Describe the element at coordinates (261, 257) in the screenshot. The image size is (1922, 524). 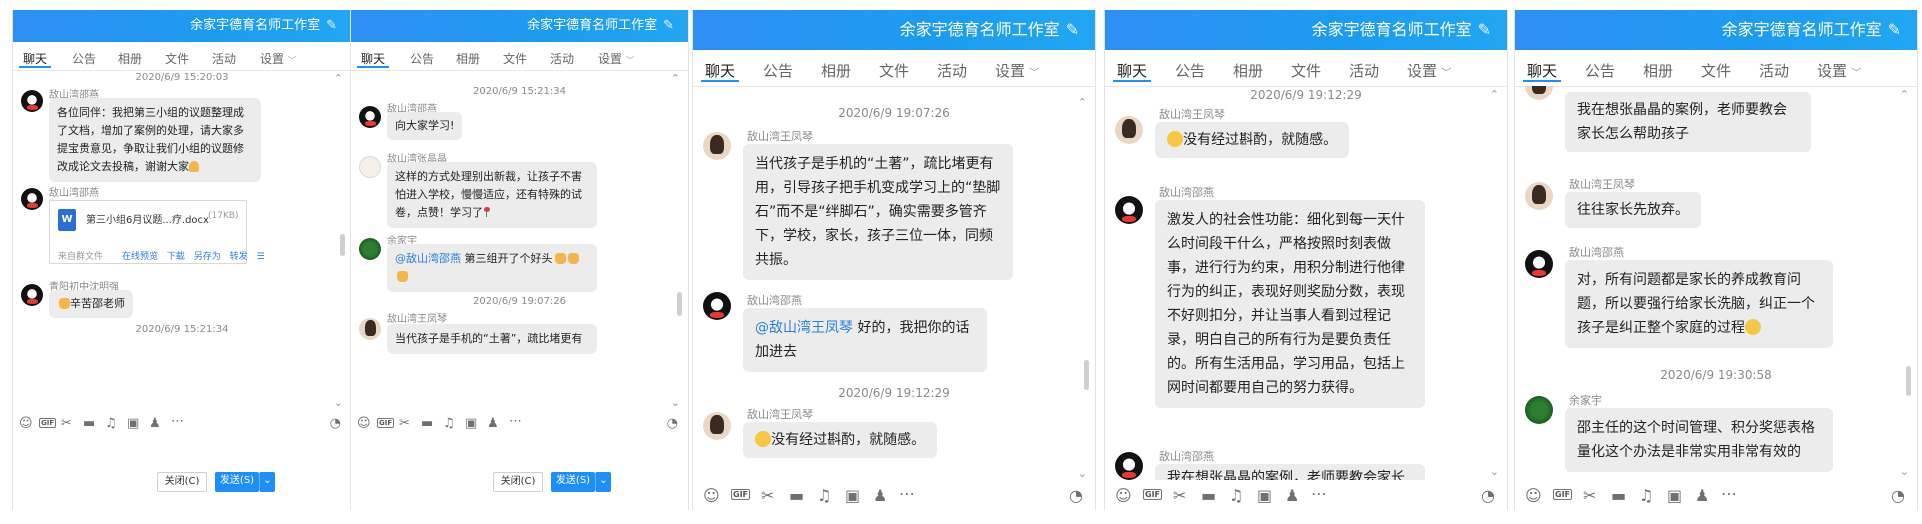
I see `more-menu-icon: ☰` at that location.